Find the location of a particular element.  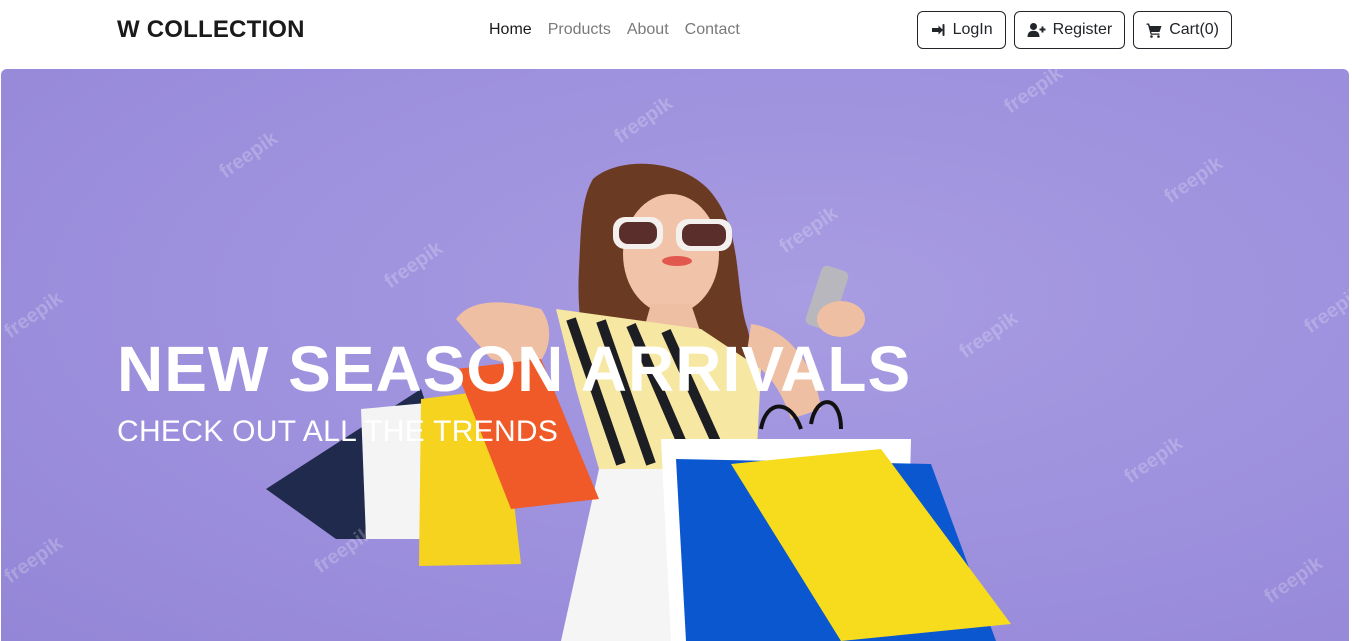

hero-subtitle: CHECK OUT ALL THE TRENDS is located at coordinates (338, 431).